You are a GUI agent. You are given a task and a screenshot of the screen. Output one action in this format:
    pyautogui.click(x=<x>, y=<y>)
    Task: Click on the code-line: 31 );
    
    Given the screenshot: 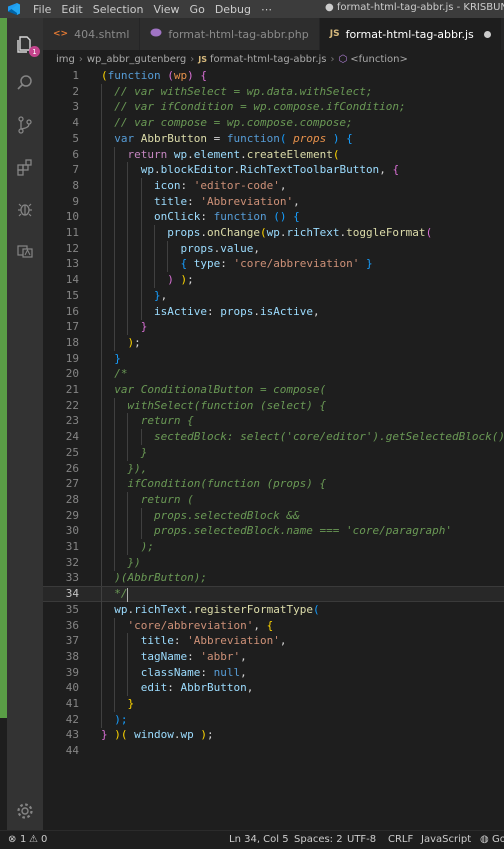 What is the action you would take?
    pyautogui.click(x=273, y=547)
    